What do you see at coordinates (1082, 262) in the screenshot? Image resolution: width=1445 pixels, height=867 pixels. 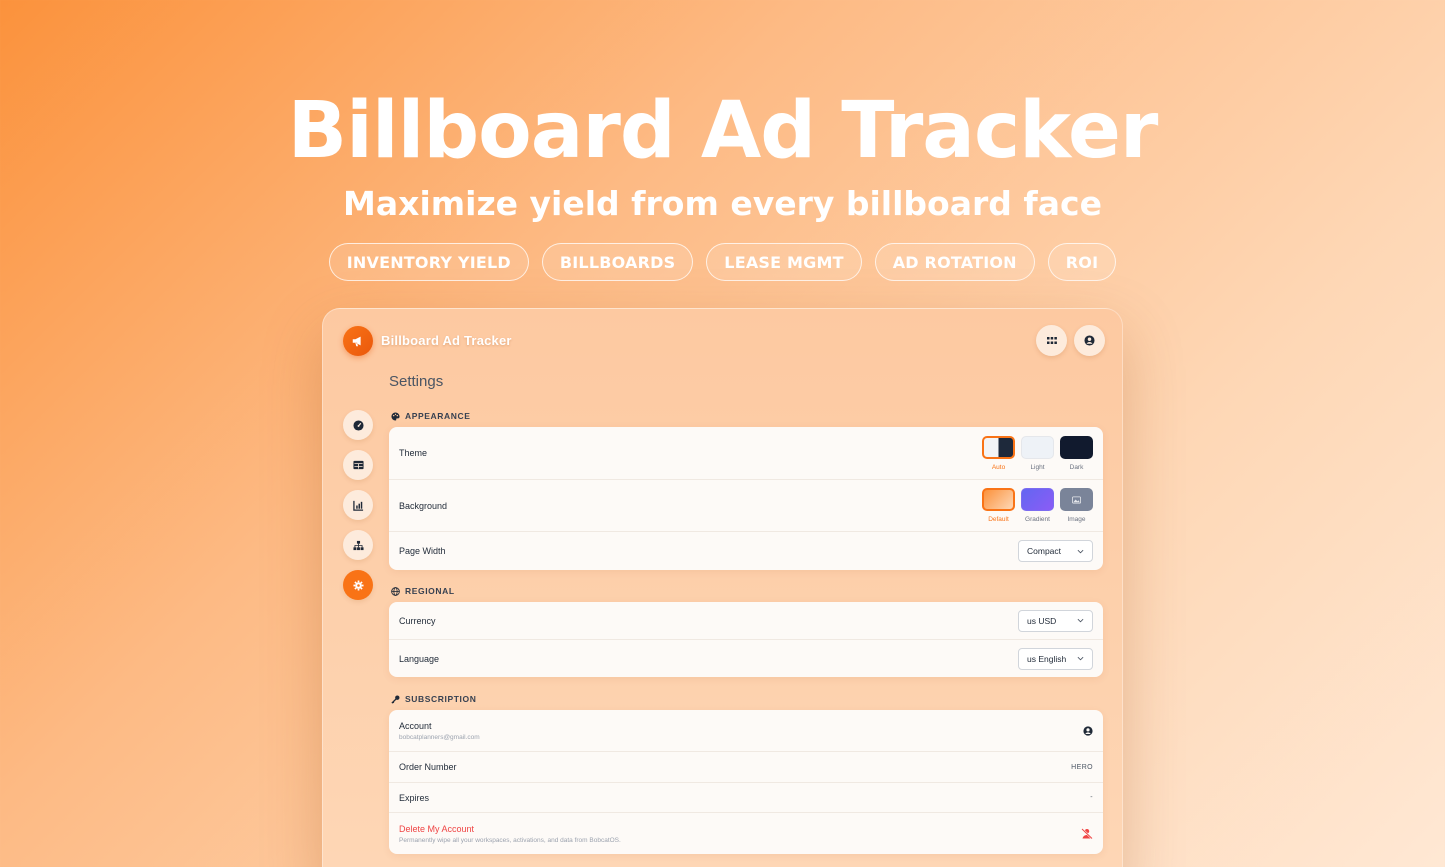 I see `tag-roi: ROI` at bounding box center [1082, 262].